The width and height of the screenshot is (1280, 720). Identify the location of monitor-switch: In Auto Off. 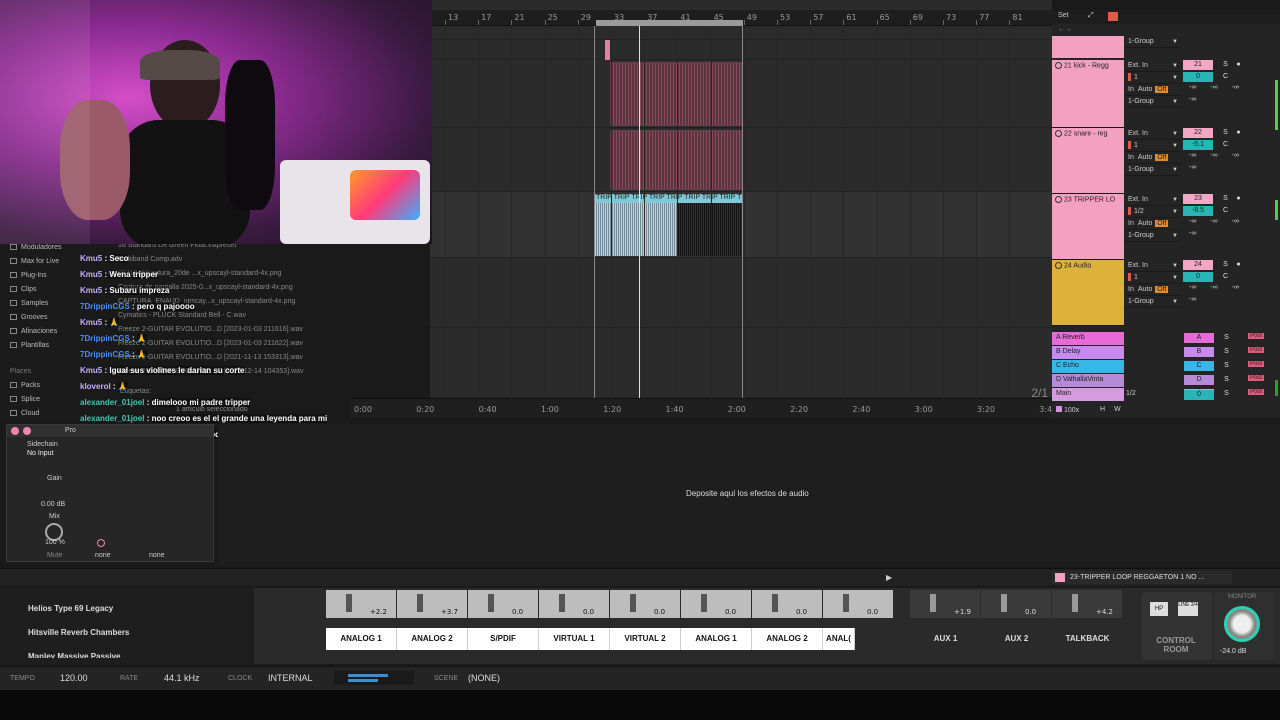
(1153, 290).